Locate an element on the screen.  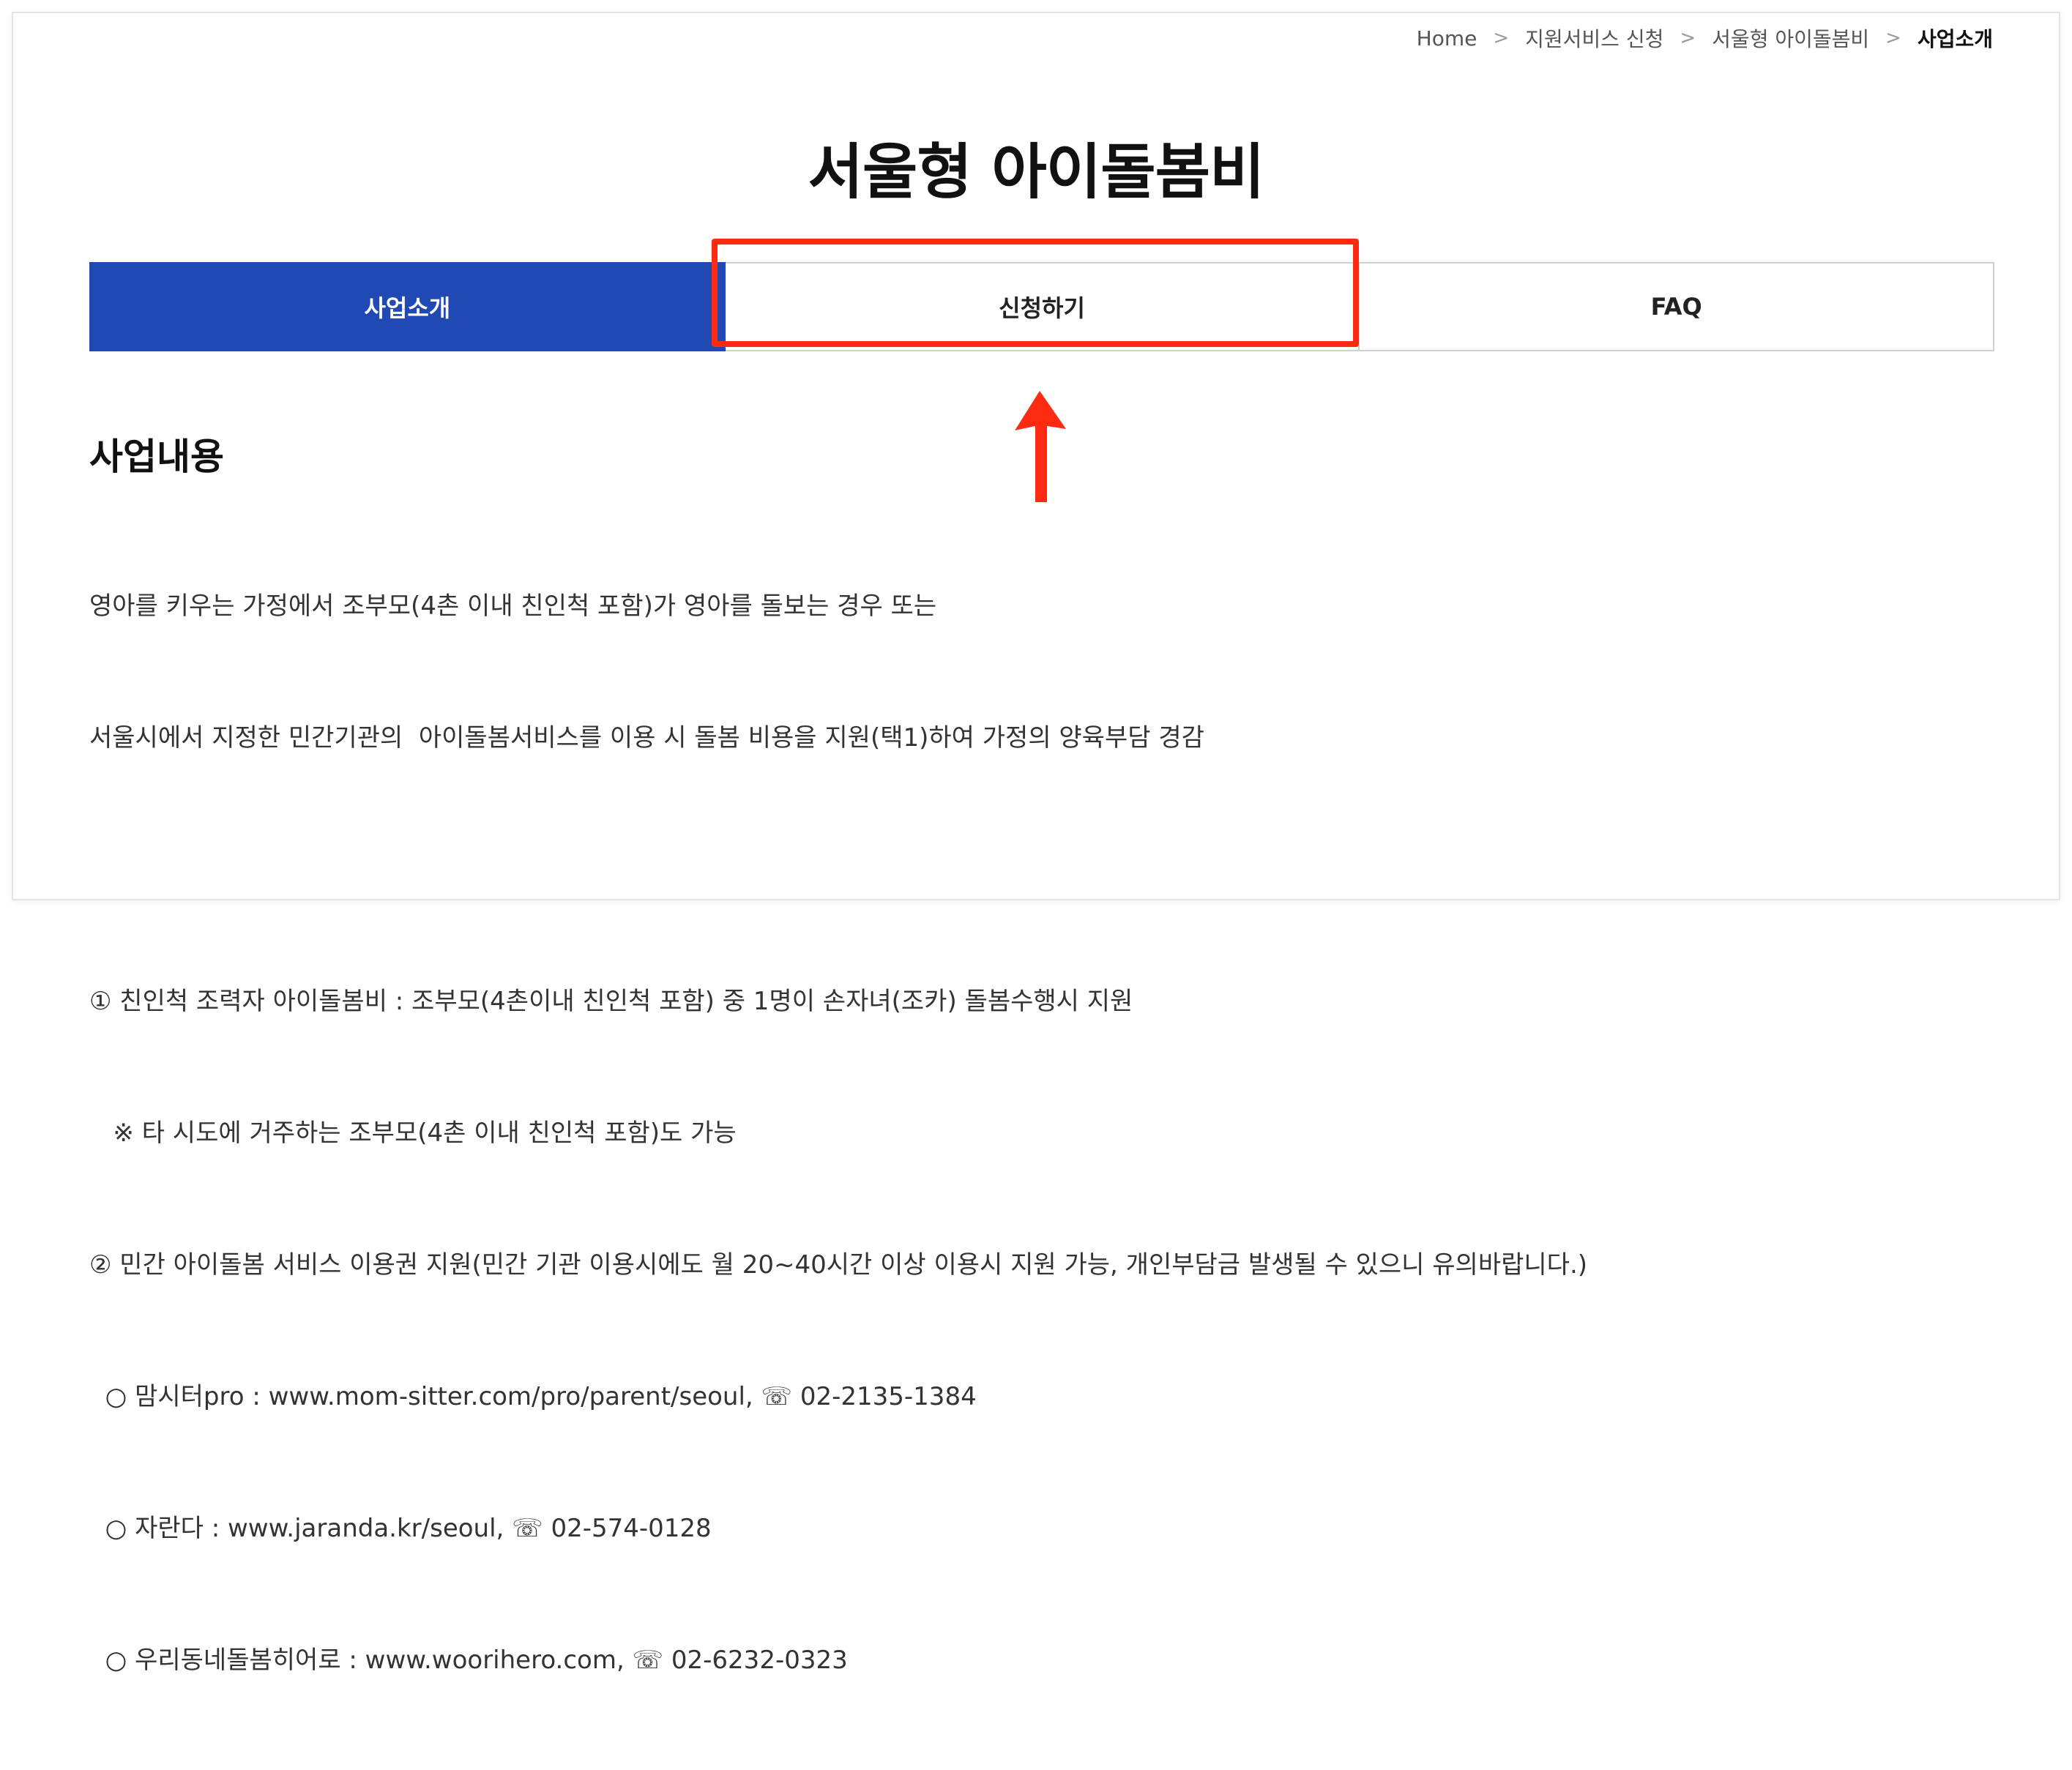
tab-apply: 신청하기 is located at coordinates (1042, 306).